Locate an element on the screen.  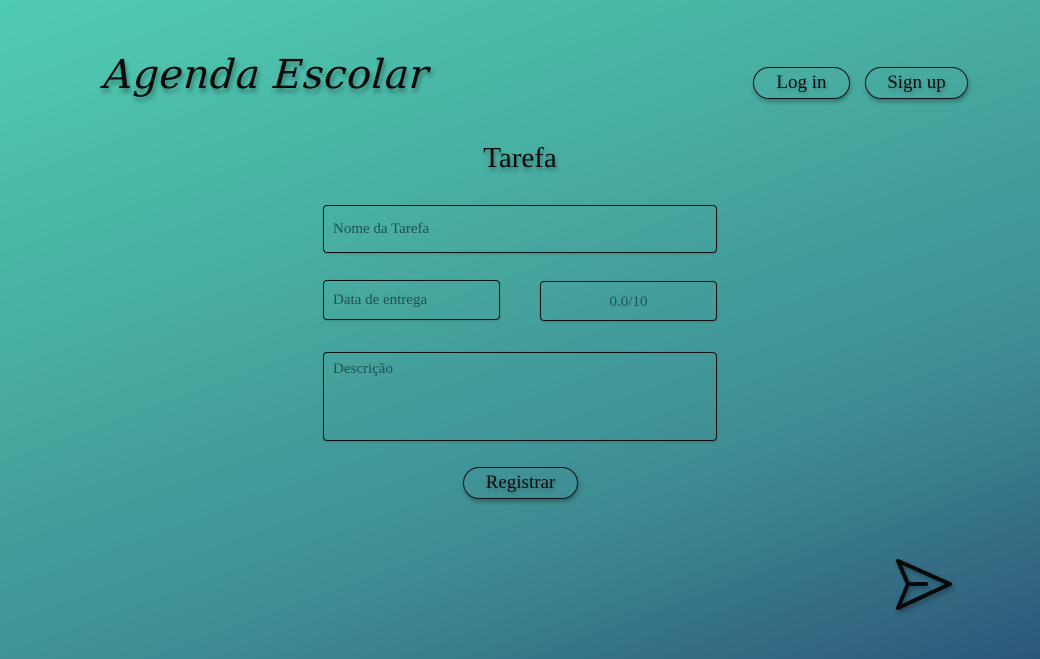
register-button: Registrar is located at coordinates (520, 483).